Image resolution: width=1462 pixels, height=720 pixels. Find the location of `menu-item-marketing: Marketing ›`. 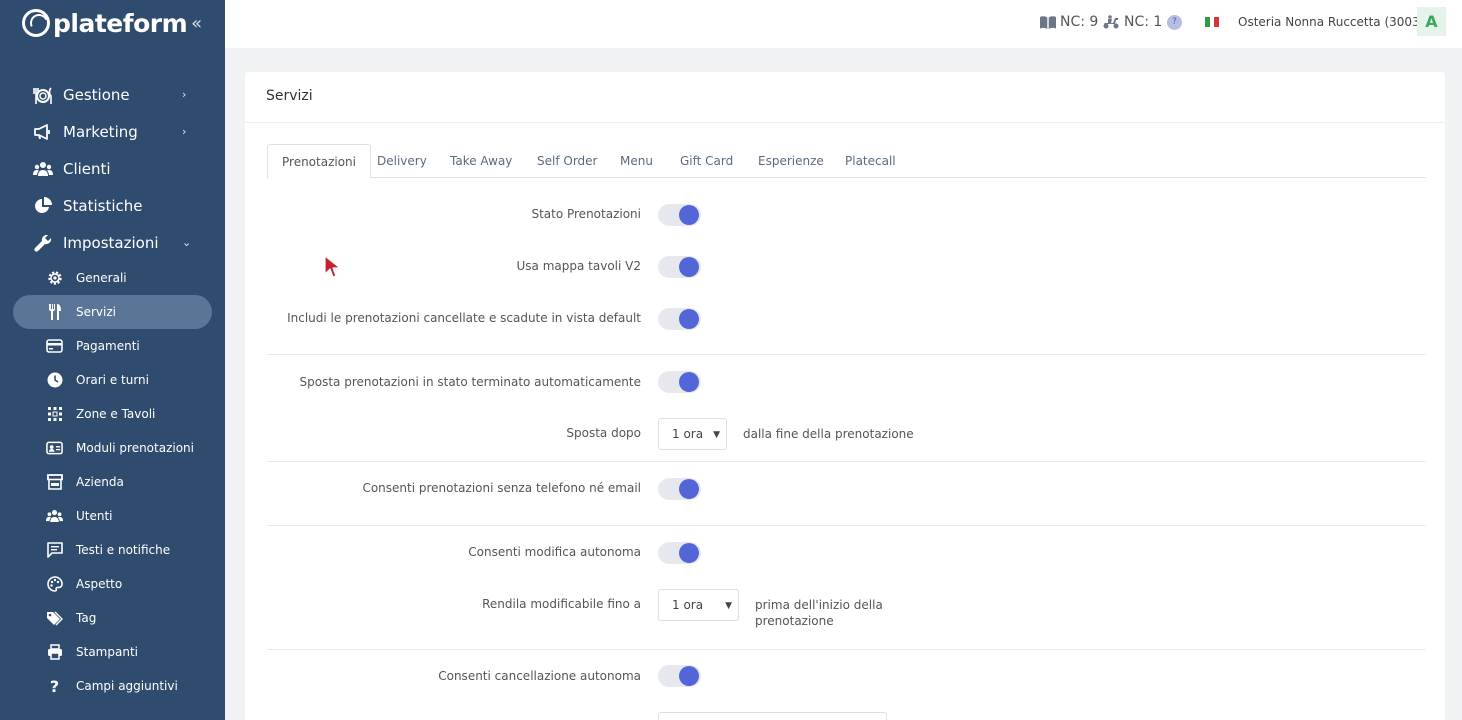

menu-item-marketing: Marketing › is located at coordinates (112, 131).